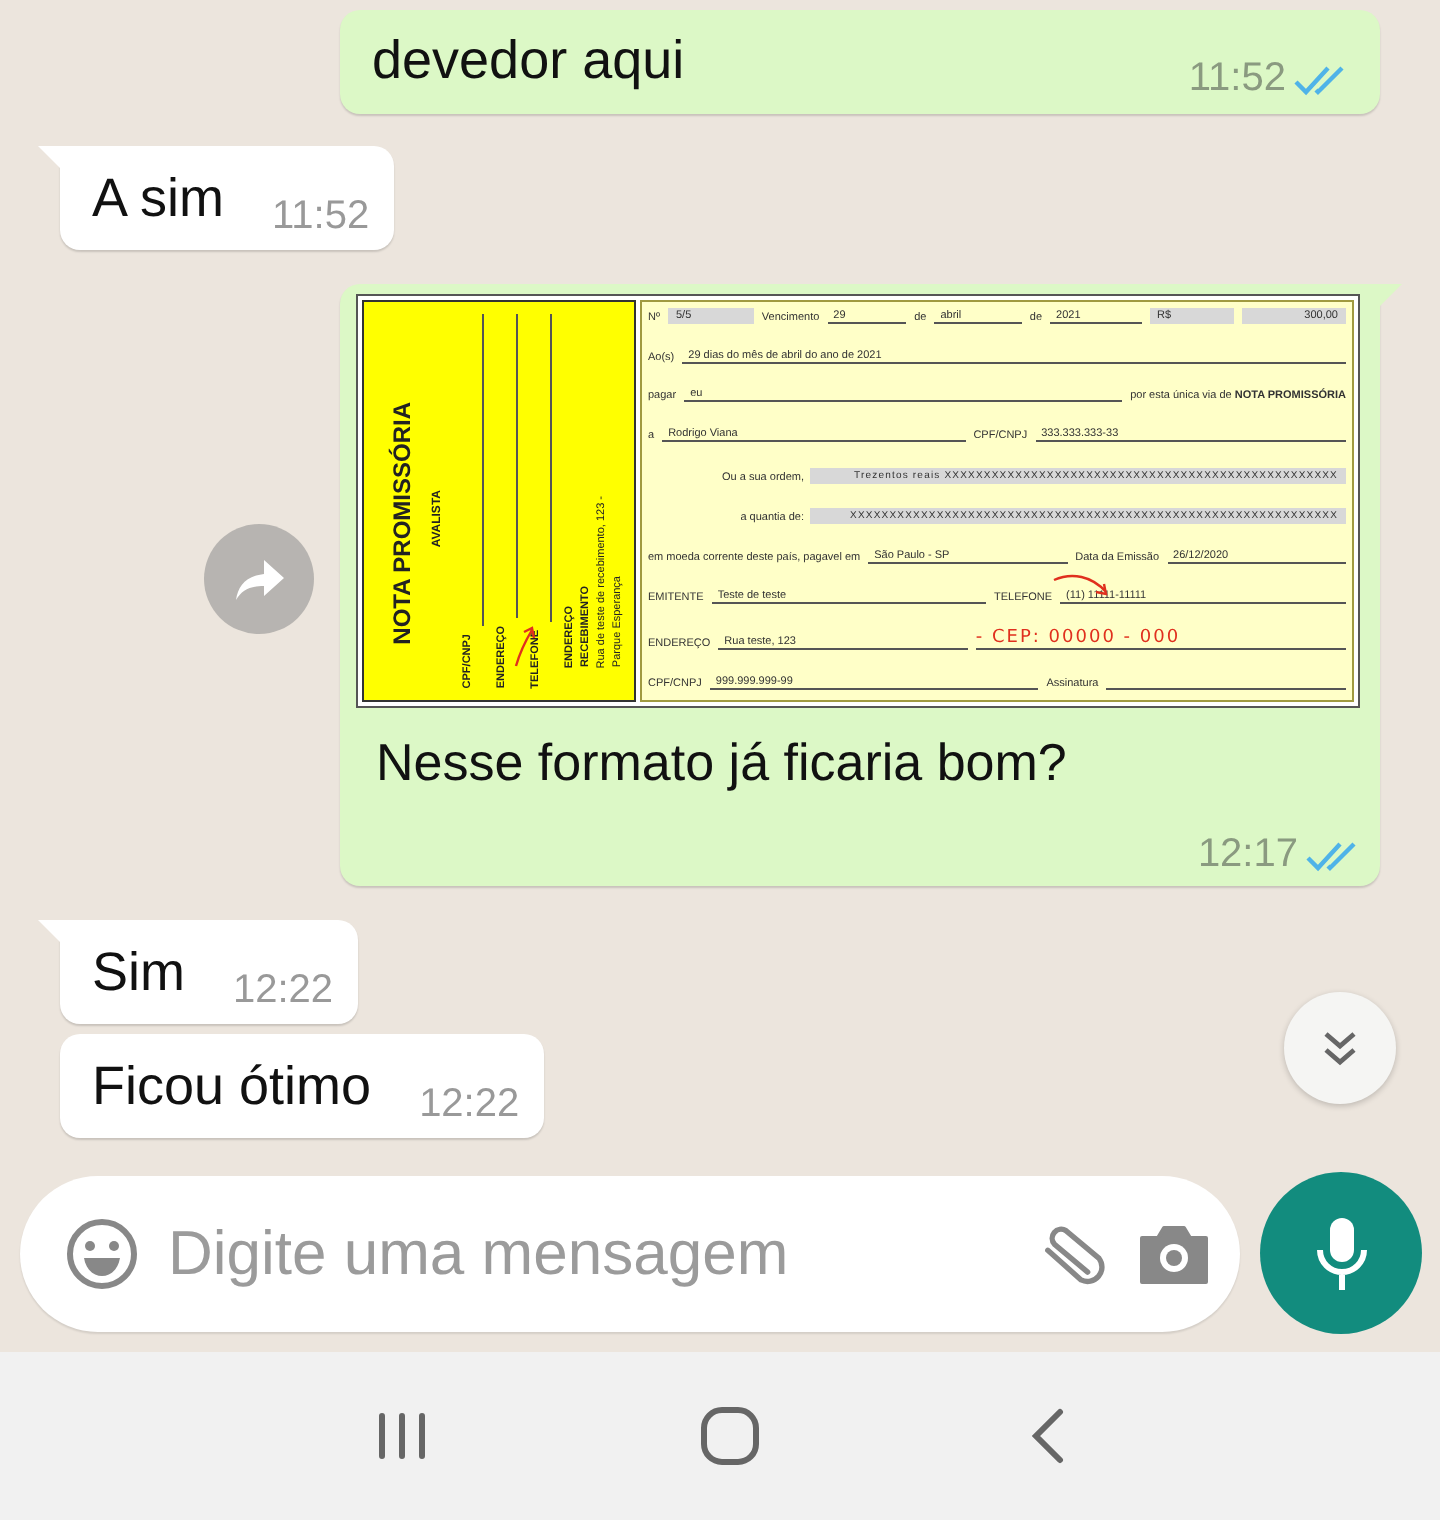 The width and height of the screenshot is (1440, 1520). Describe the element at coordinates (259, 579) in the screenshot. I see `share-arrow-icon` at that location.